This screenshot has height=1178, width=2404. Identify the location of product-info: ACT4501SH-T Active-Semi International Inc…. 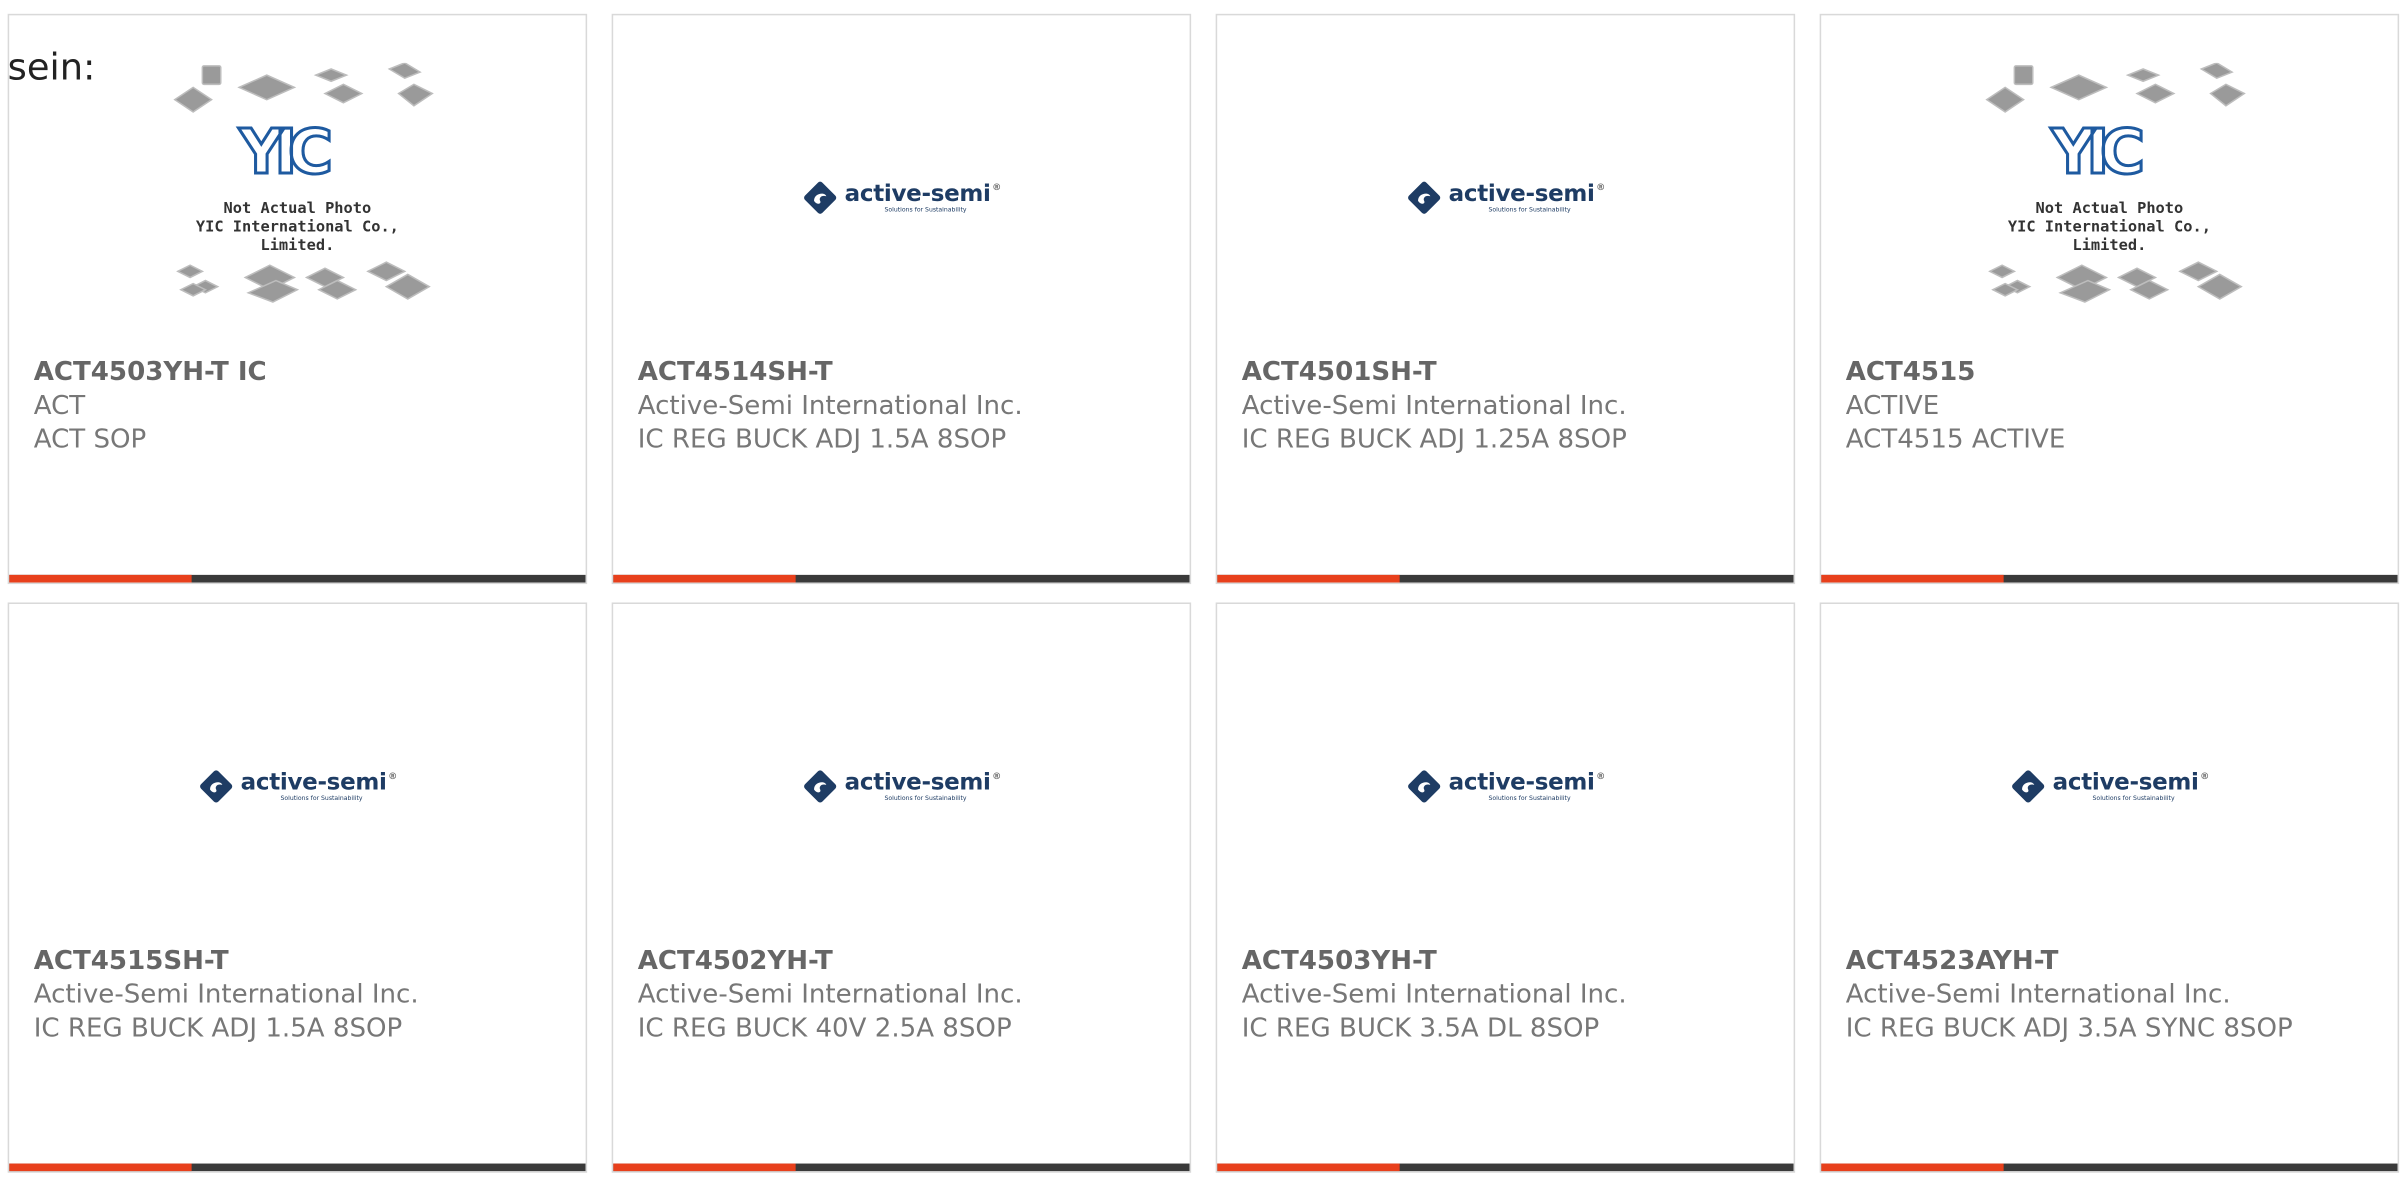
(1505, 406).